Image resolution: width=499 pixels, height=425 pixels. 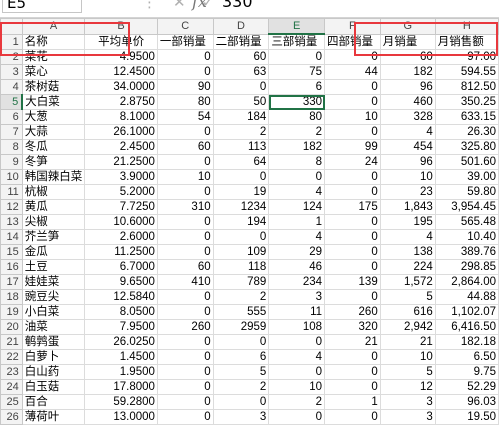 What do you see at coordinates (297, 41) in the screenshot?
I see `column-title-cell: 三部销量` at bounding box center [297, 41].